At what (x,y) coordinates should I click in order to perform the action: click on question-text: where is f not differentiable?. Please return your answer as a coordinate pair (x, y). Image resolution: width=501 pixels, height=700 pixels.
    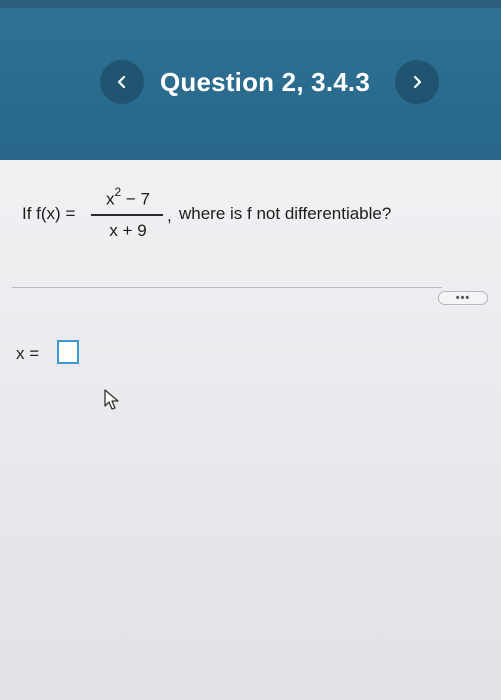
    Looking at the image, I should click on (285, 213).